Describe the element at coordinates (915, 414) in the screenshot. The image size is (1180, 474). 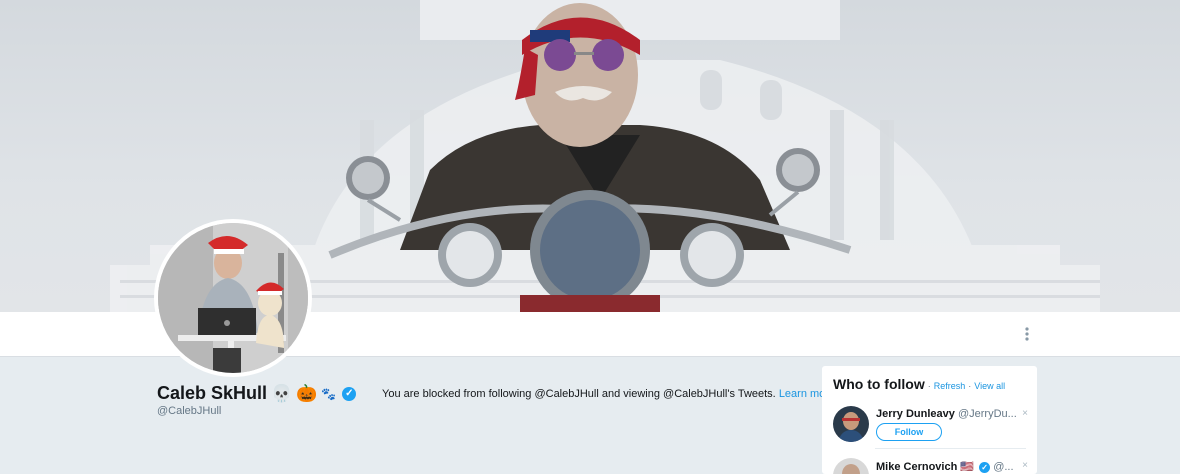
I see `suggestion-display-name: Jerry Dunleavy` at that location.